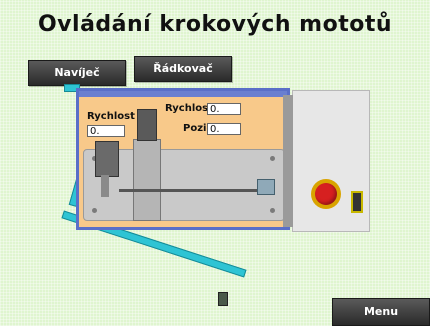 The height and width of the screenshot is (326, 430). Describe the element at coordinates (107, 159) in the screenshot. I see `stepper-motor-left` at that location.